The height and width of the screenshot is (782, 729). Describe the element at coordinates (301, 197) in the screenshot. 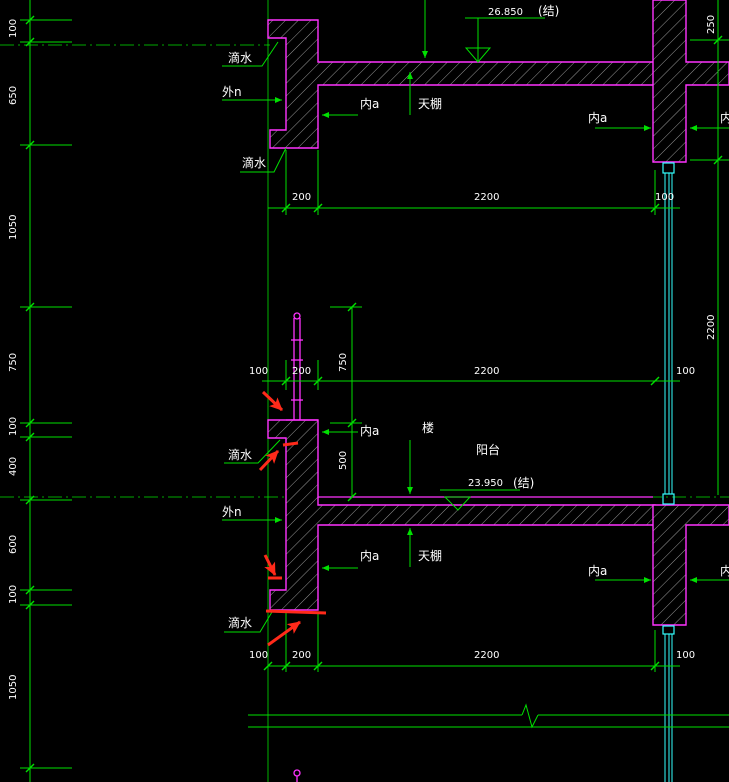

I see `span-w1: 200` at that location.